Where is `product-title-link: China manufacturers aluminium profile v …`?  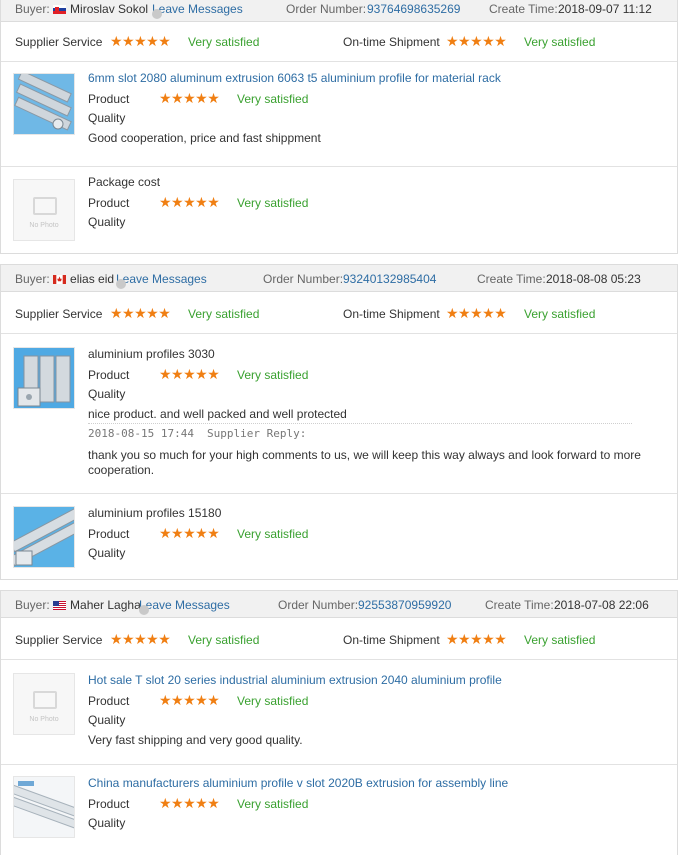
product-title-link: China manufacturers aluminium profile v … is located at coordinates (298, 783).